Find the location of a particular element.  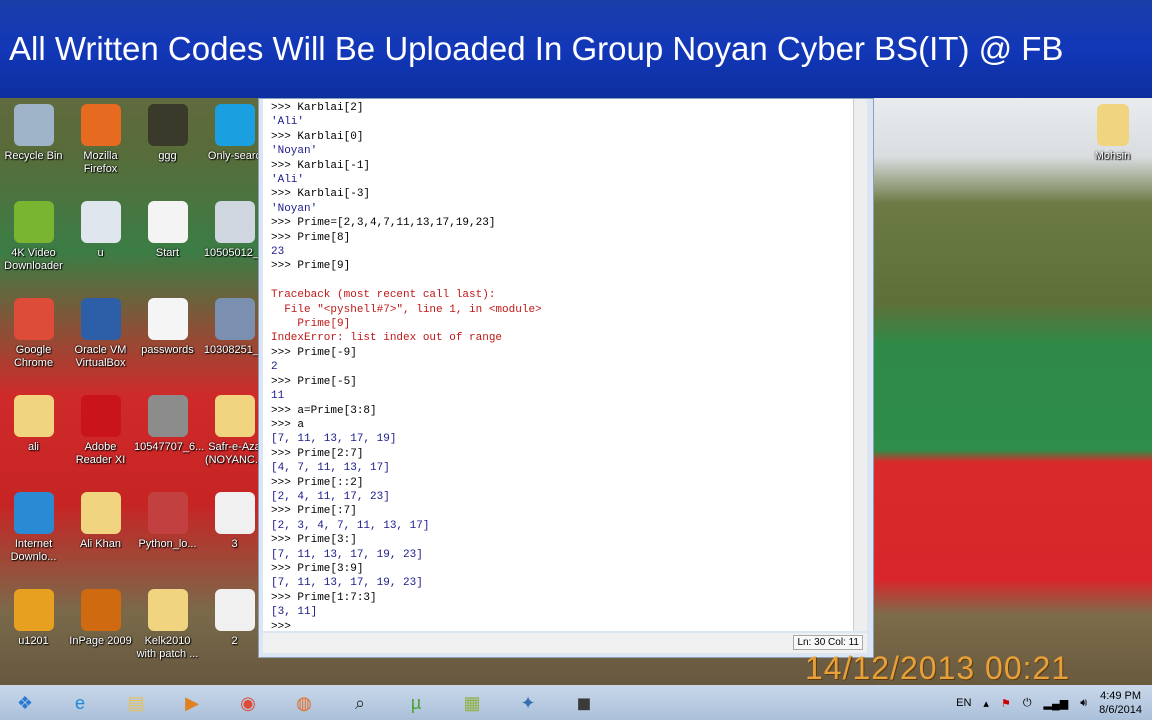

desktop-icon: u is located at coordinates (100, 230).